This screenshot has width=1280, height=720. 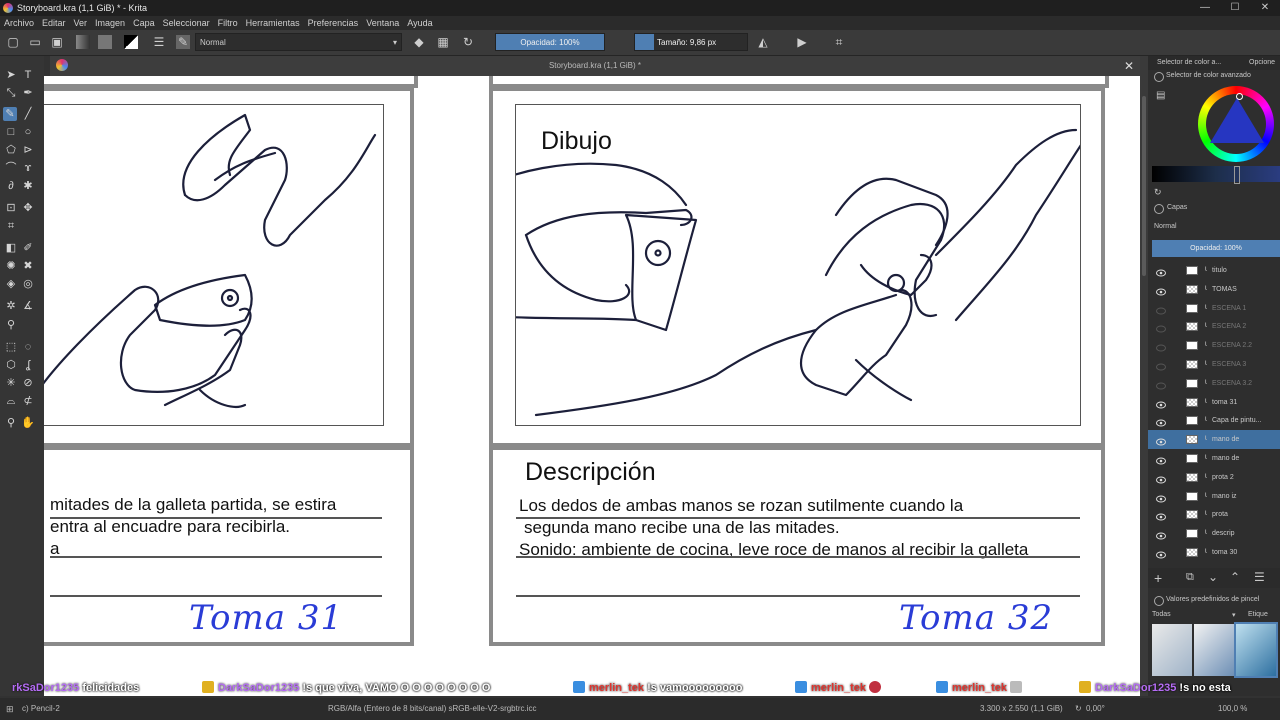 I want to click on gradient-icon, so click(x=83, y=42).